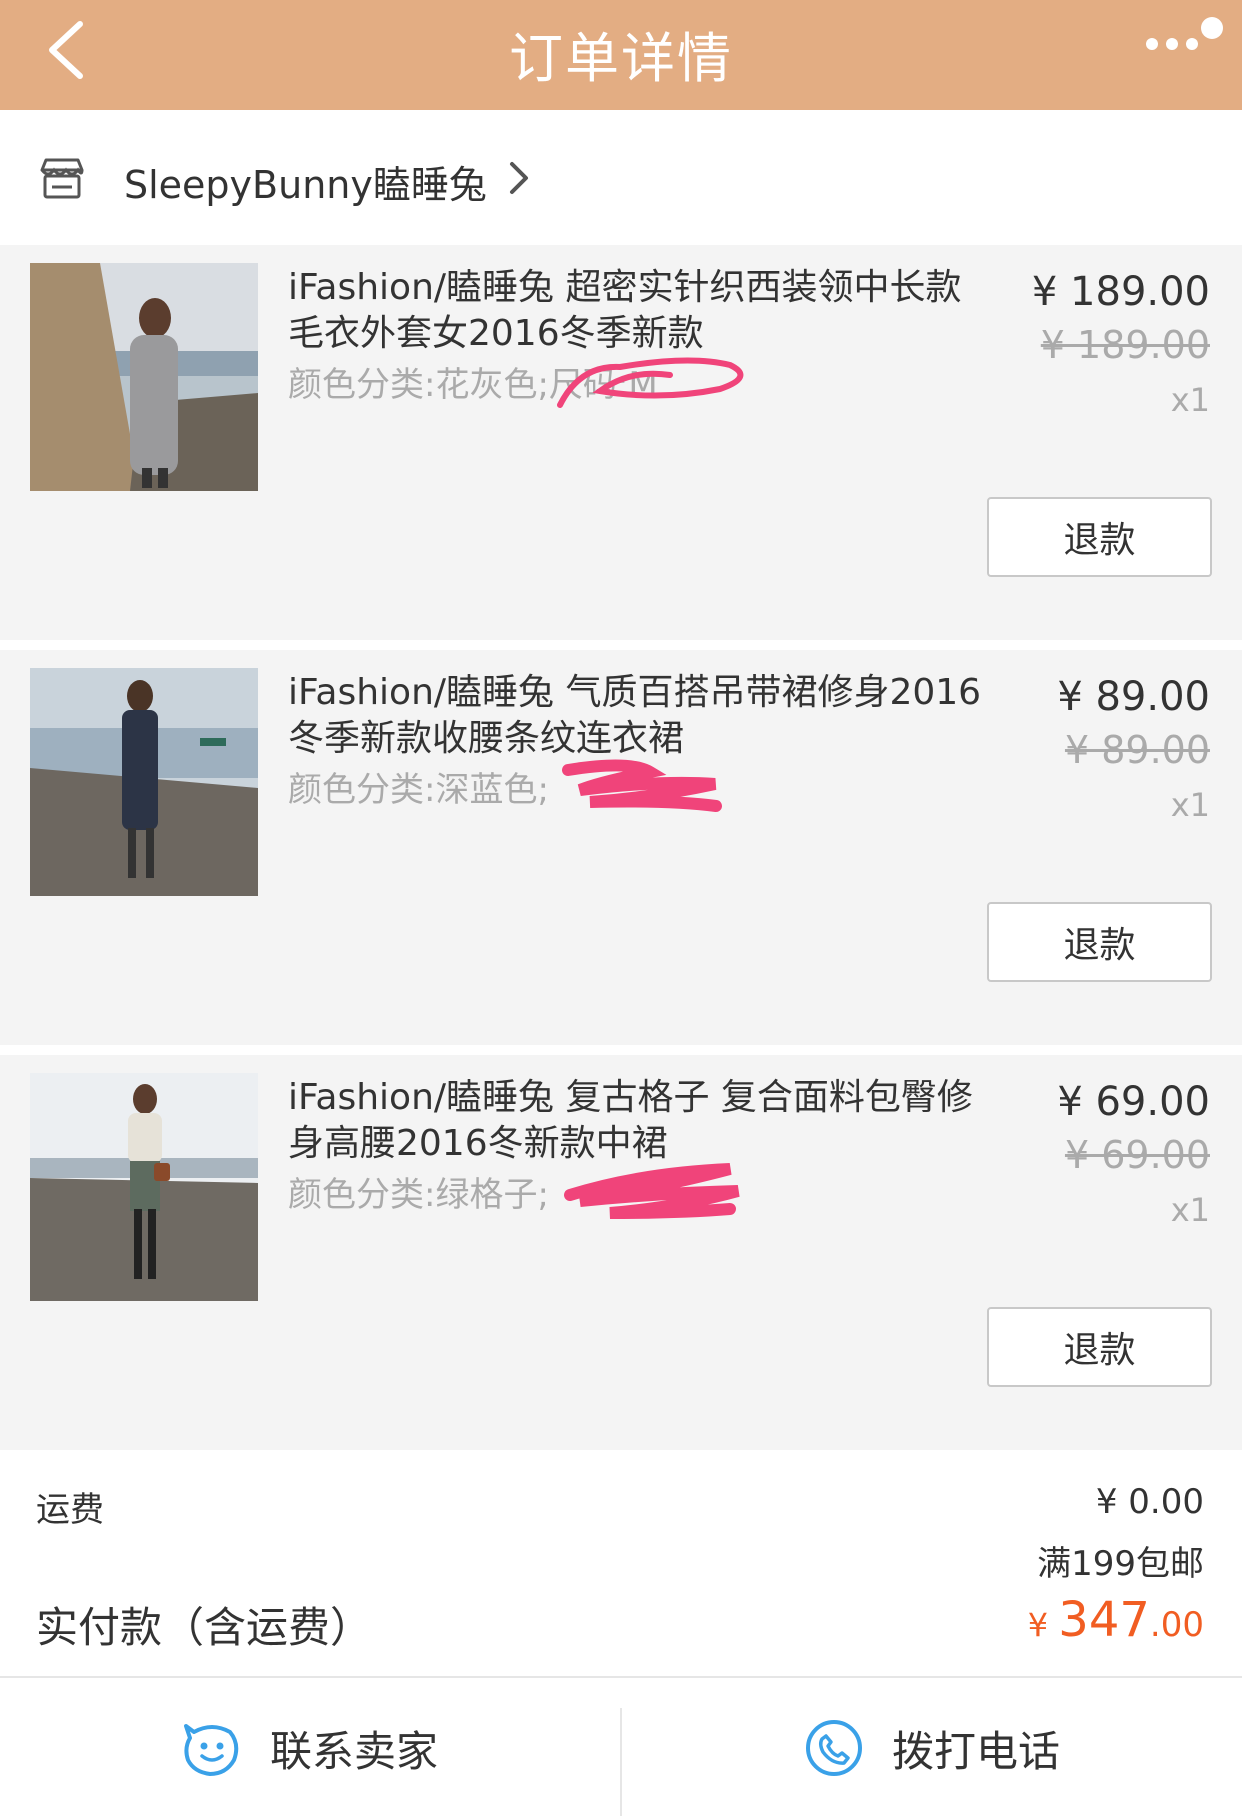 The image size is (1242, 1816). What do you see at coordinates (70, 1510) in the screenshot?
I see `shipping-label: 运费` at bounding box center [70, 1510].